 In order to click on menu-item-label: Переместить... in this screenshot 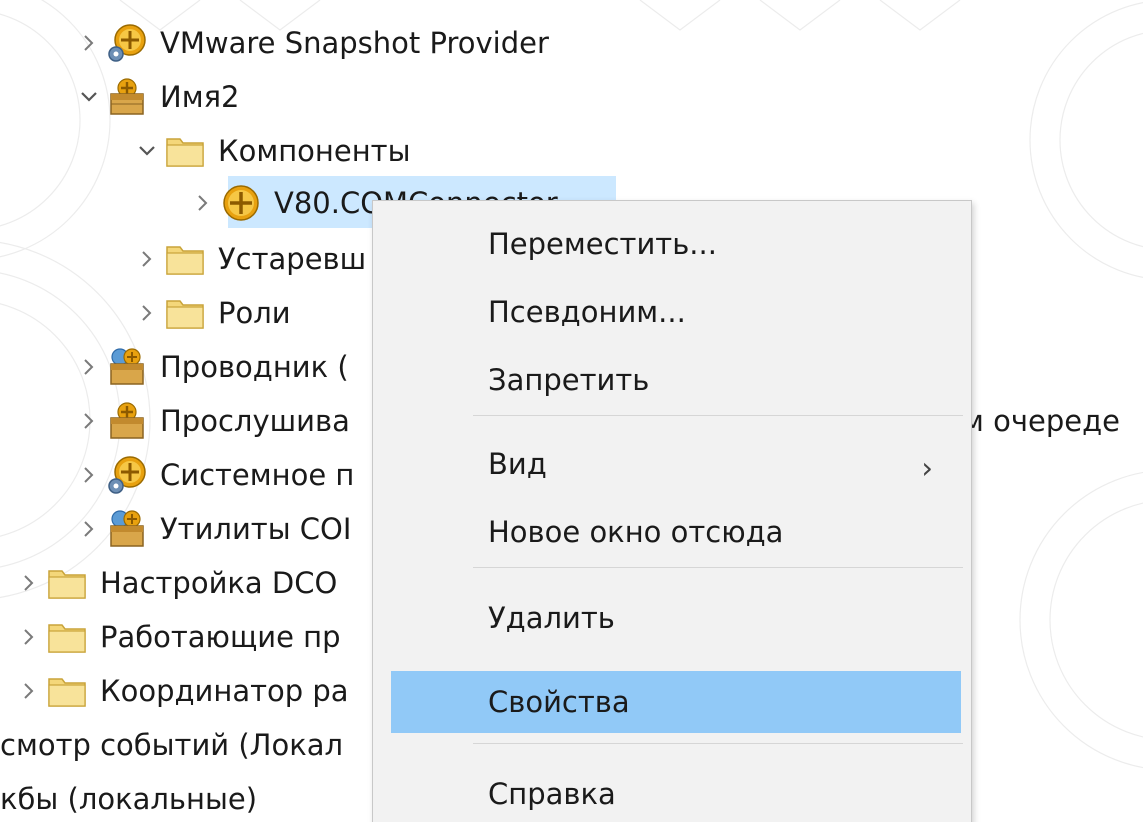, I will do `click(602, 244)`.